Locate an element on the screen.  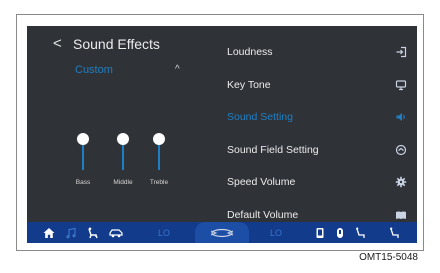
bass-label: Bass is located at coordinates (83, 182).